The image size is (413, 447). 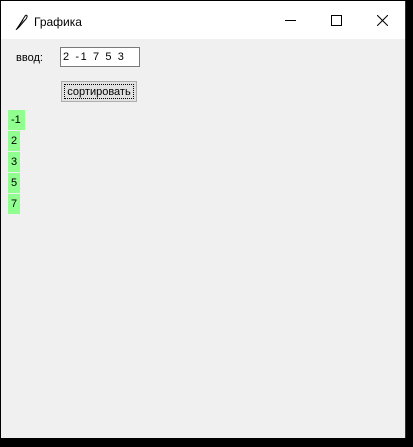 What do you see at coordinates (100, 57) in the screenshot?
I see `numbers-input: 2 -1 7 5 3` at bounding box center [100, 57].